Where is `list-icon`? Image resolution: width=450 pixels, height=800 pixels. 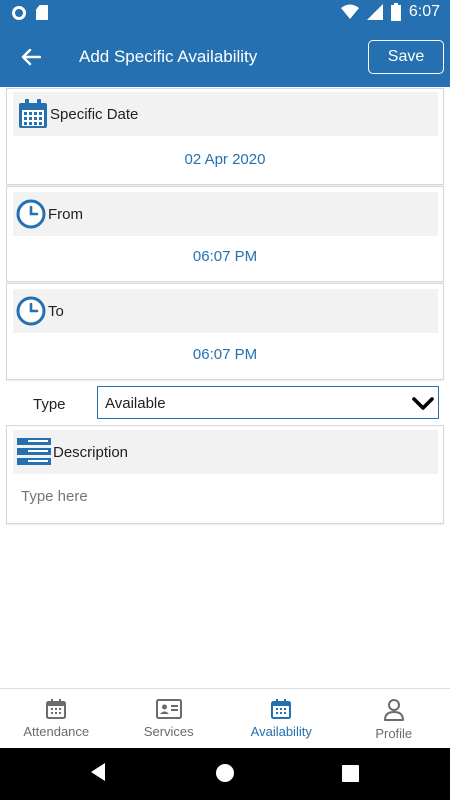 list-icon is located at coordinates (34, 451).